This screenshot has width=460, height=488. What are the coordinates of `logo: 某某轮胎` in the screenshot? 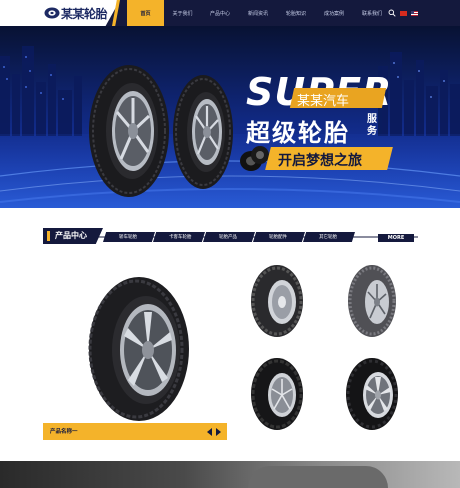 It's located at (60, 13).